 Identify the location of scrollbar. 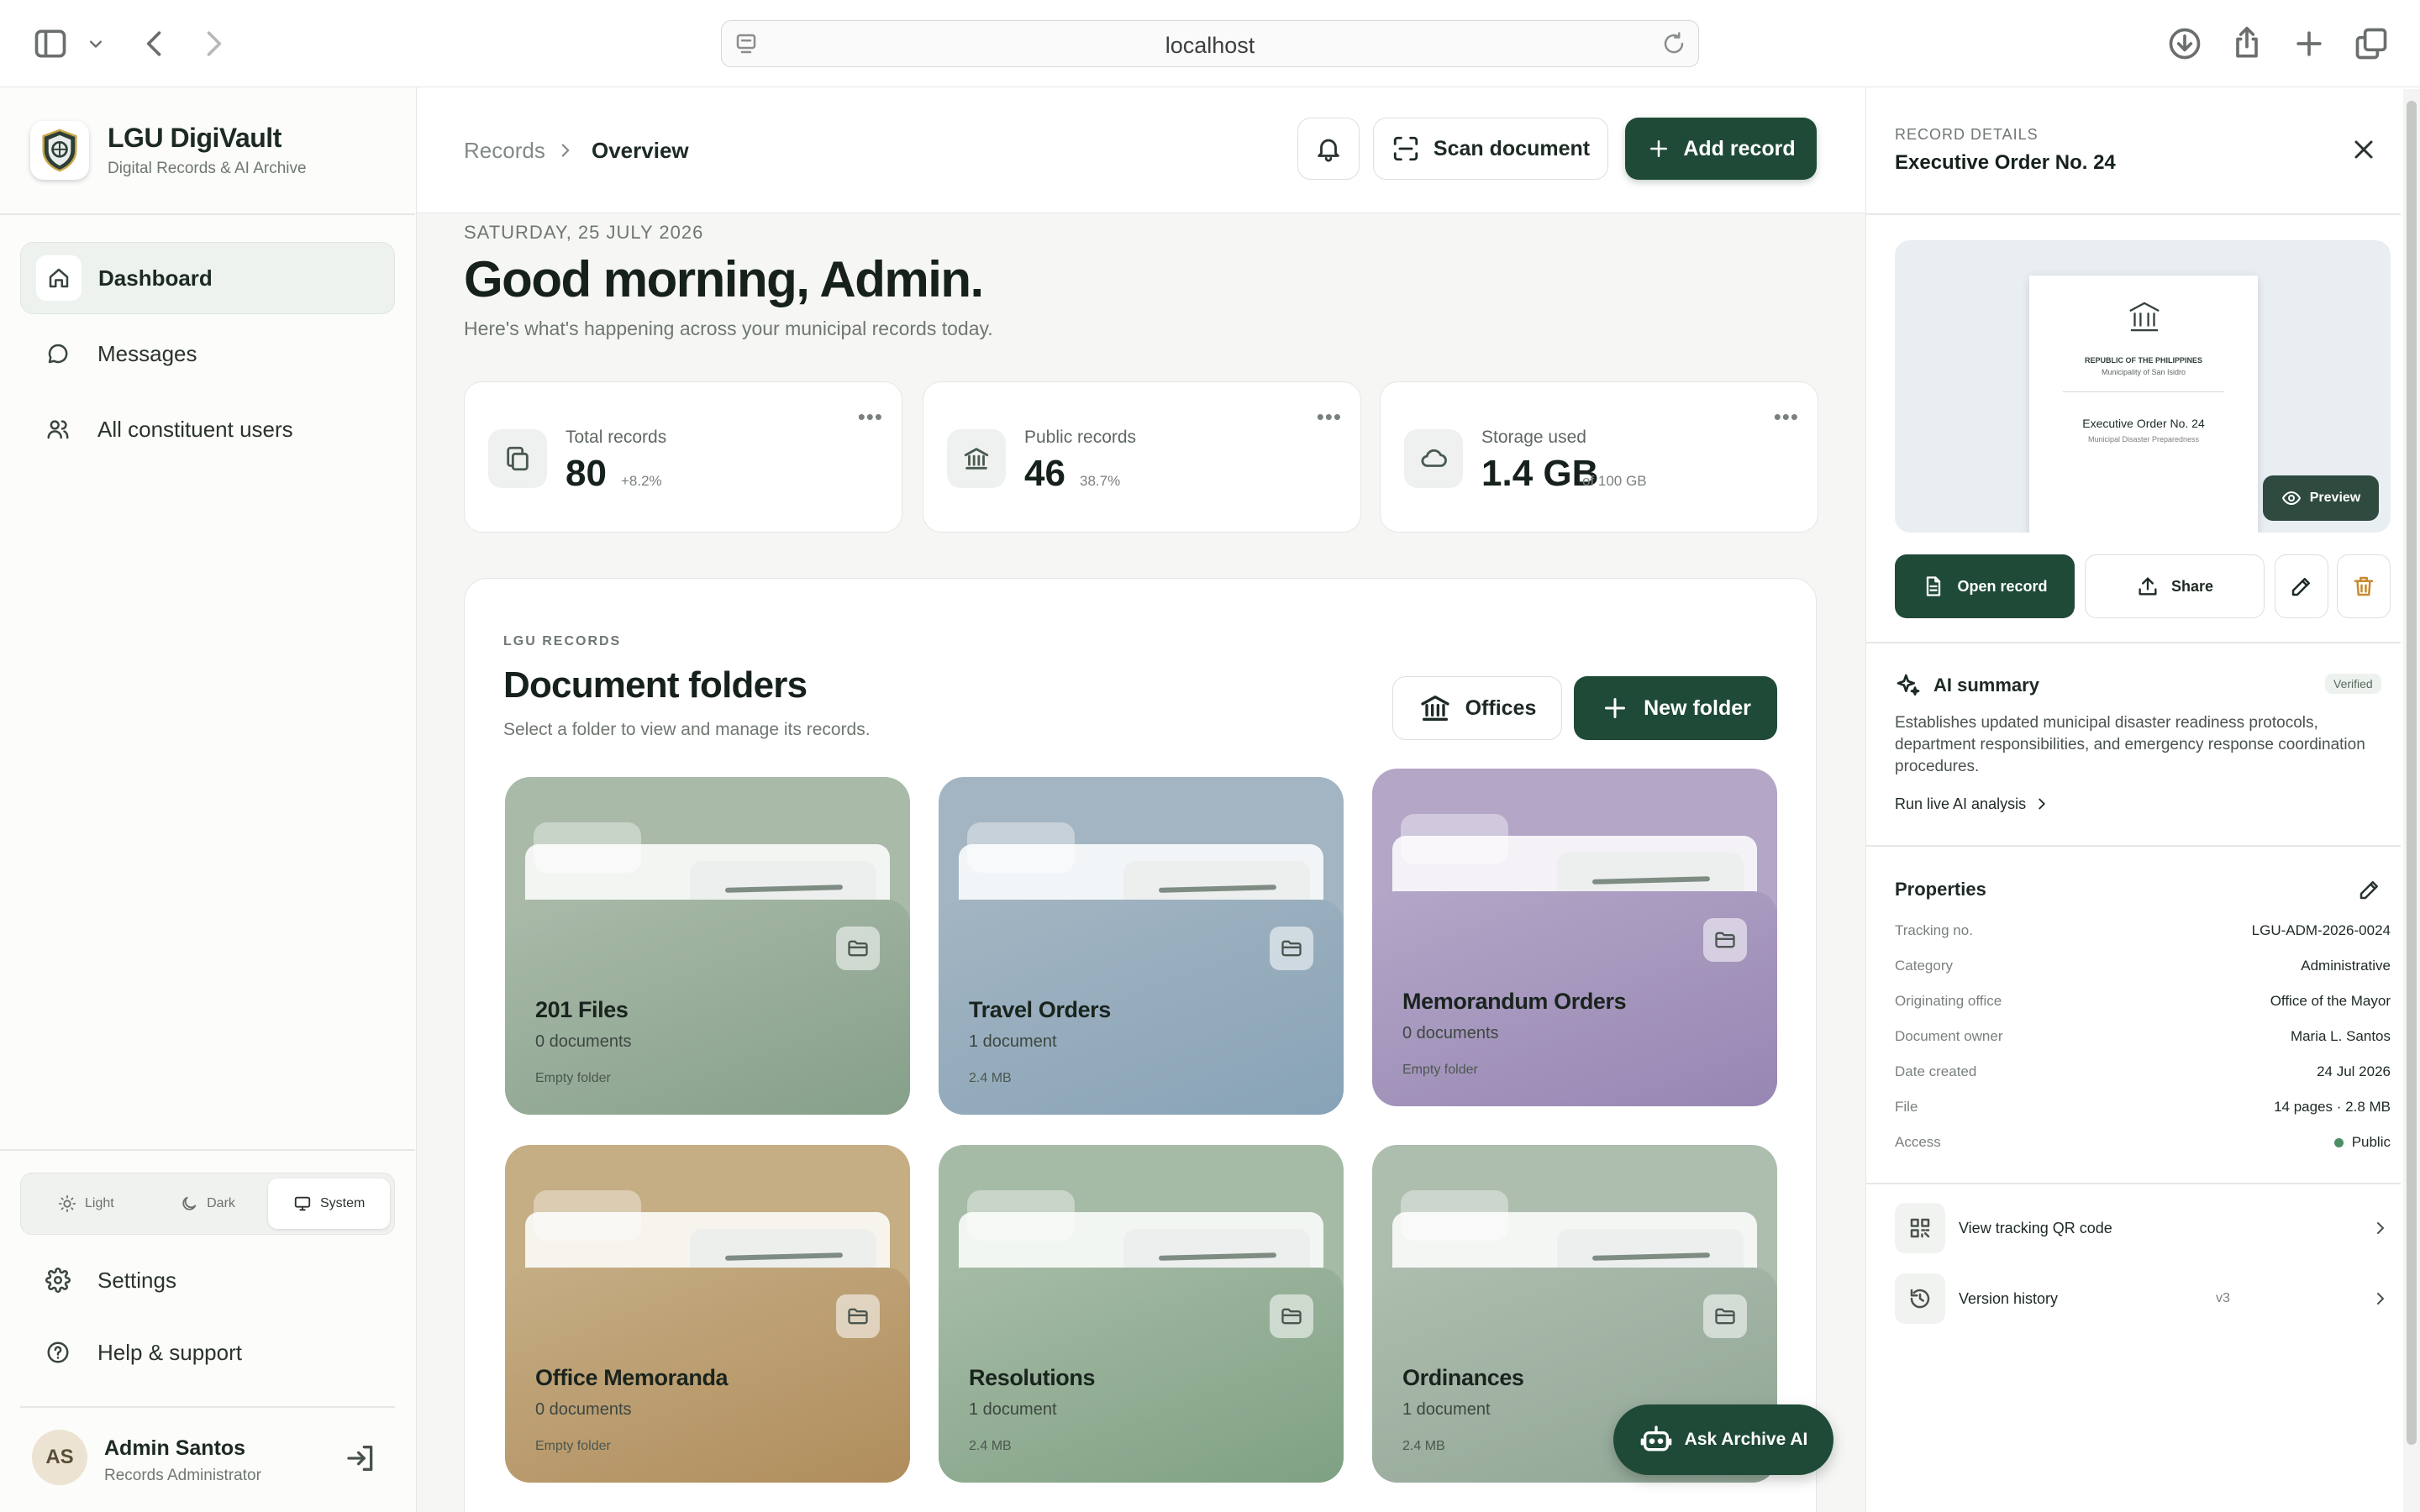
(2411, 800).